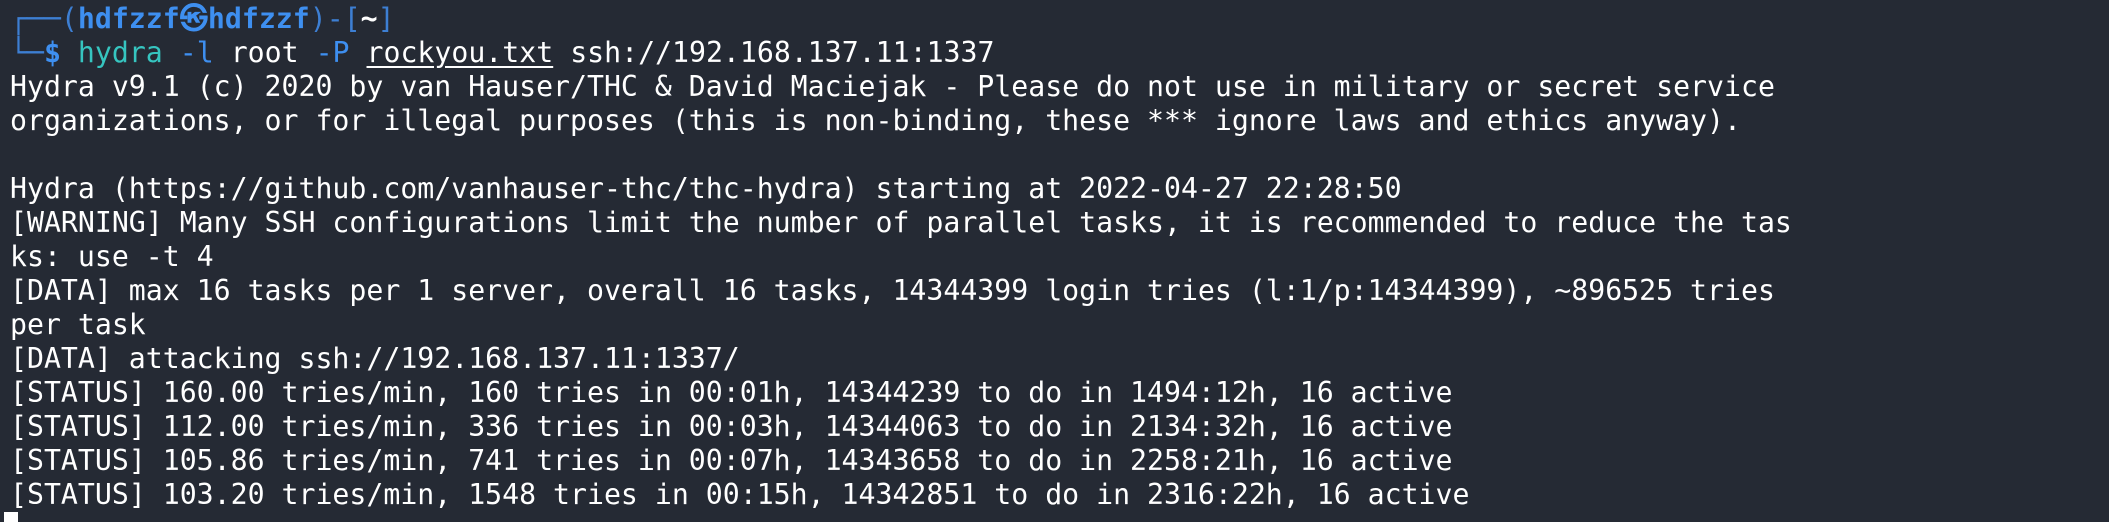 This screenshot has width=2109, height=522. I want to click on prompt-host: hdfzzf, so click(258, 18).